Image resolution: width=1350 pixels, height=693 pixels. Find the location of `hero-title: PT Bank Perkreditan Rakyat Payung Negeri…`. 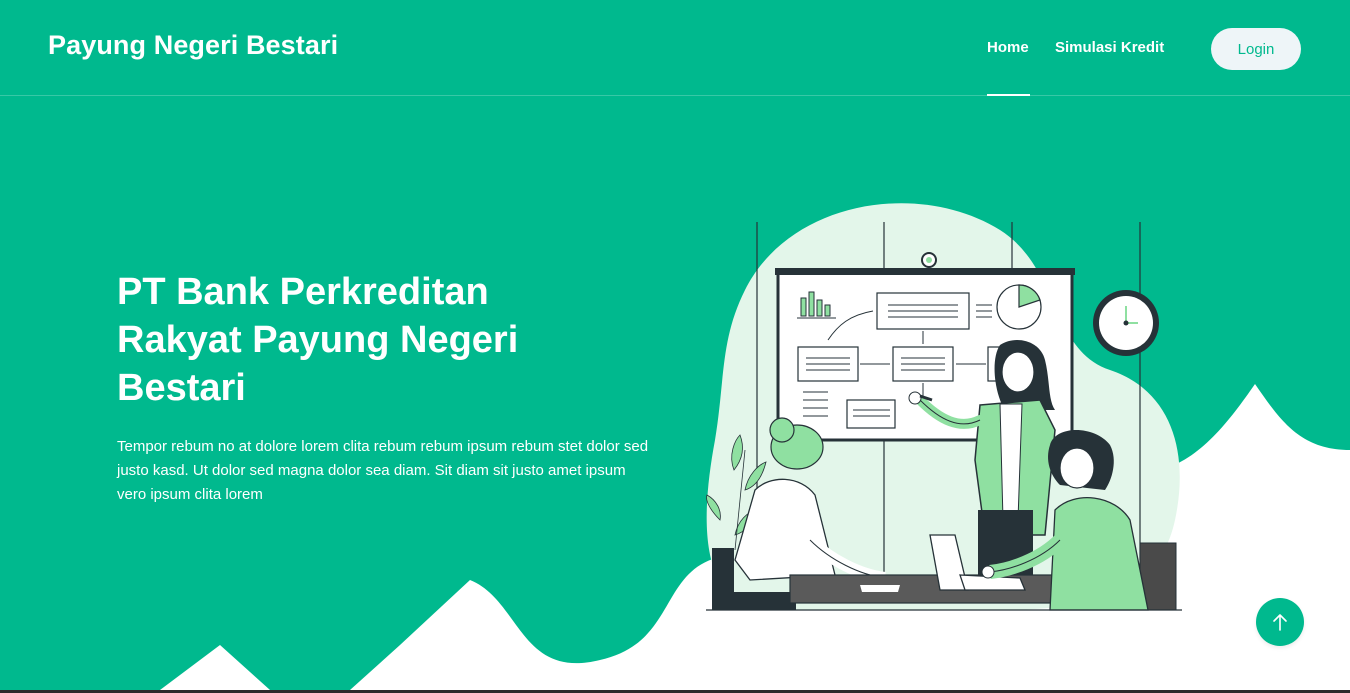

hero-title: PT Bank Perkreditan Rakyat Payung Negeri… is located at coordinates (318, 340).